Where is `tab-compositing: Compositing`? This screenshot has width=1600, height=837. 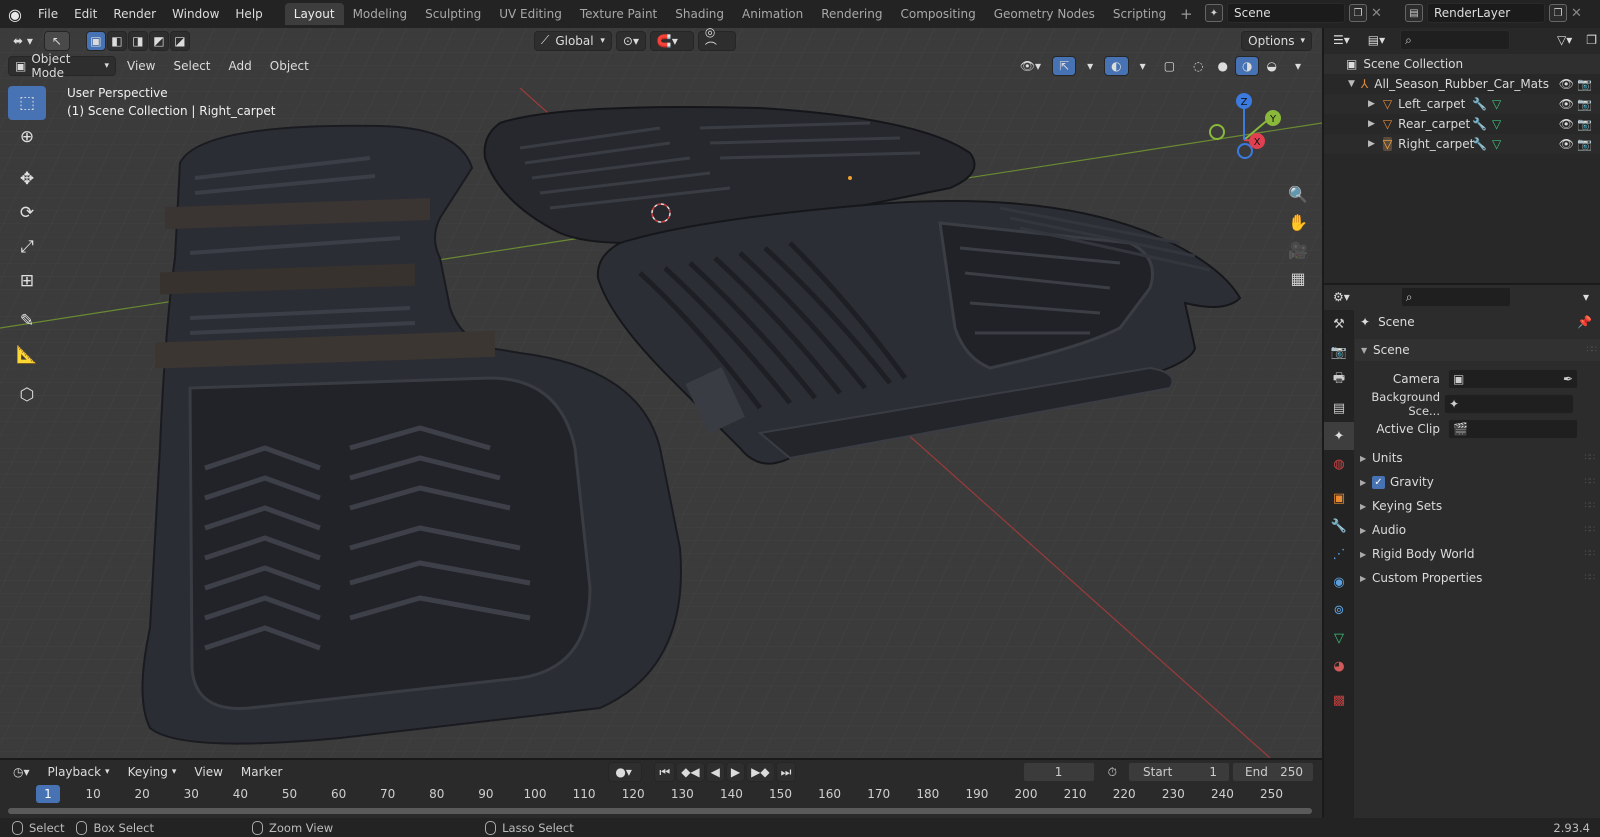 tab-compositing: Compositing is located at coordinates (937, 14).